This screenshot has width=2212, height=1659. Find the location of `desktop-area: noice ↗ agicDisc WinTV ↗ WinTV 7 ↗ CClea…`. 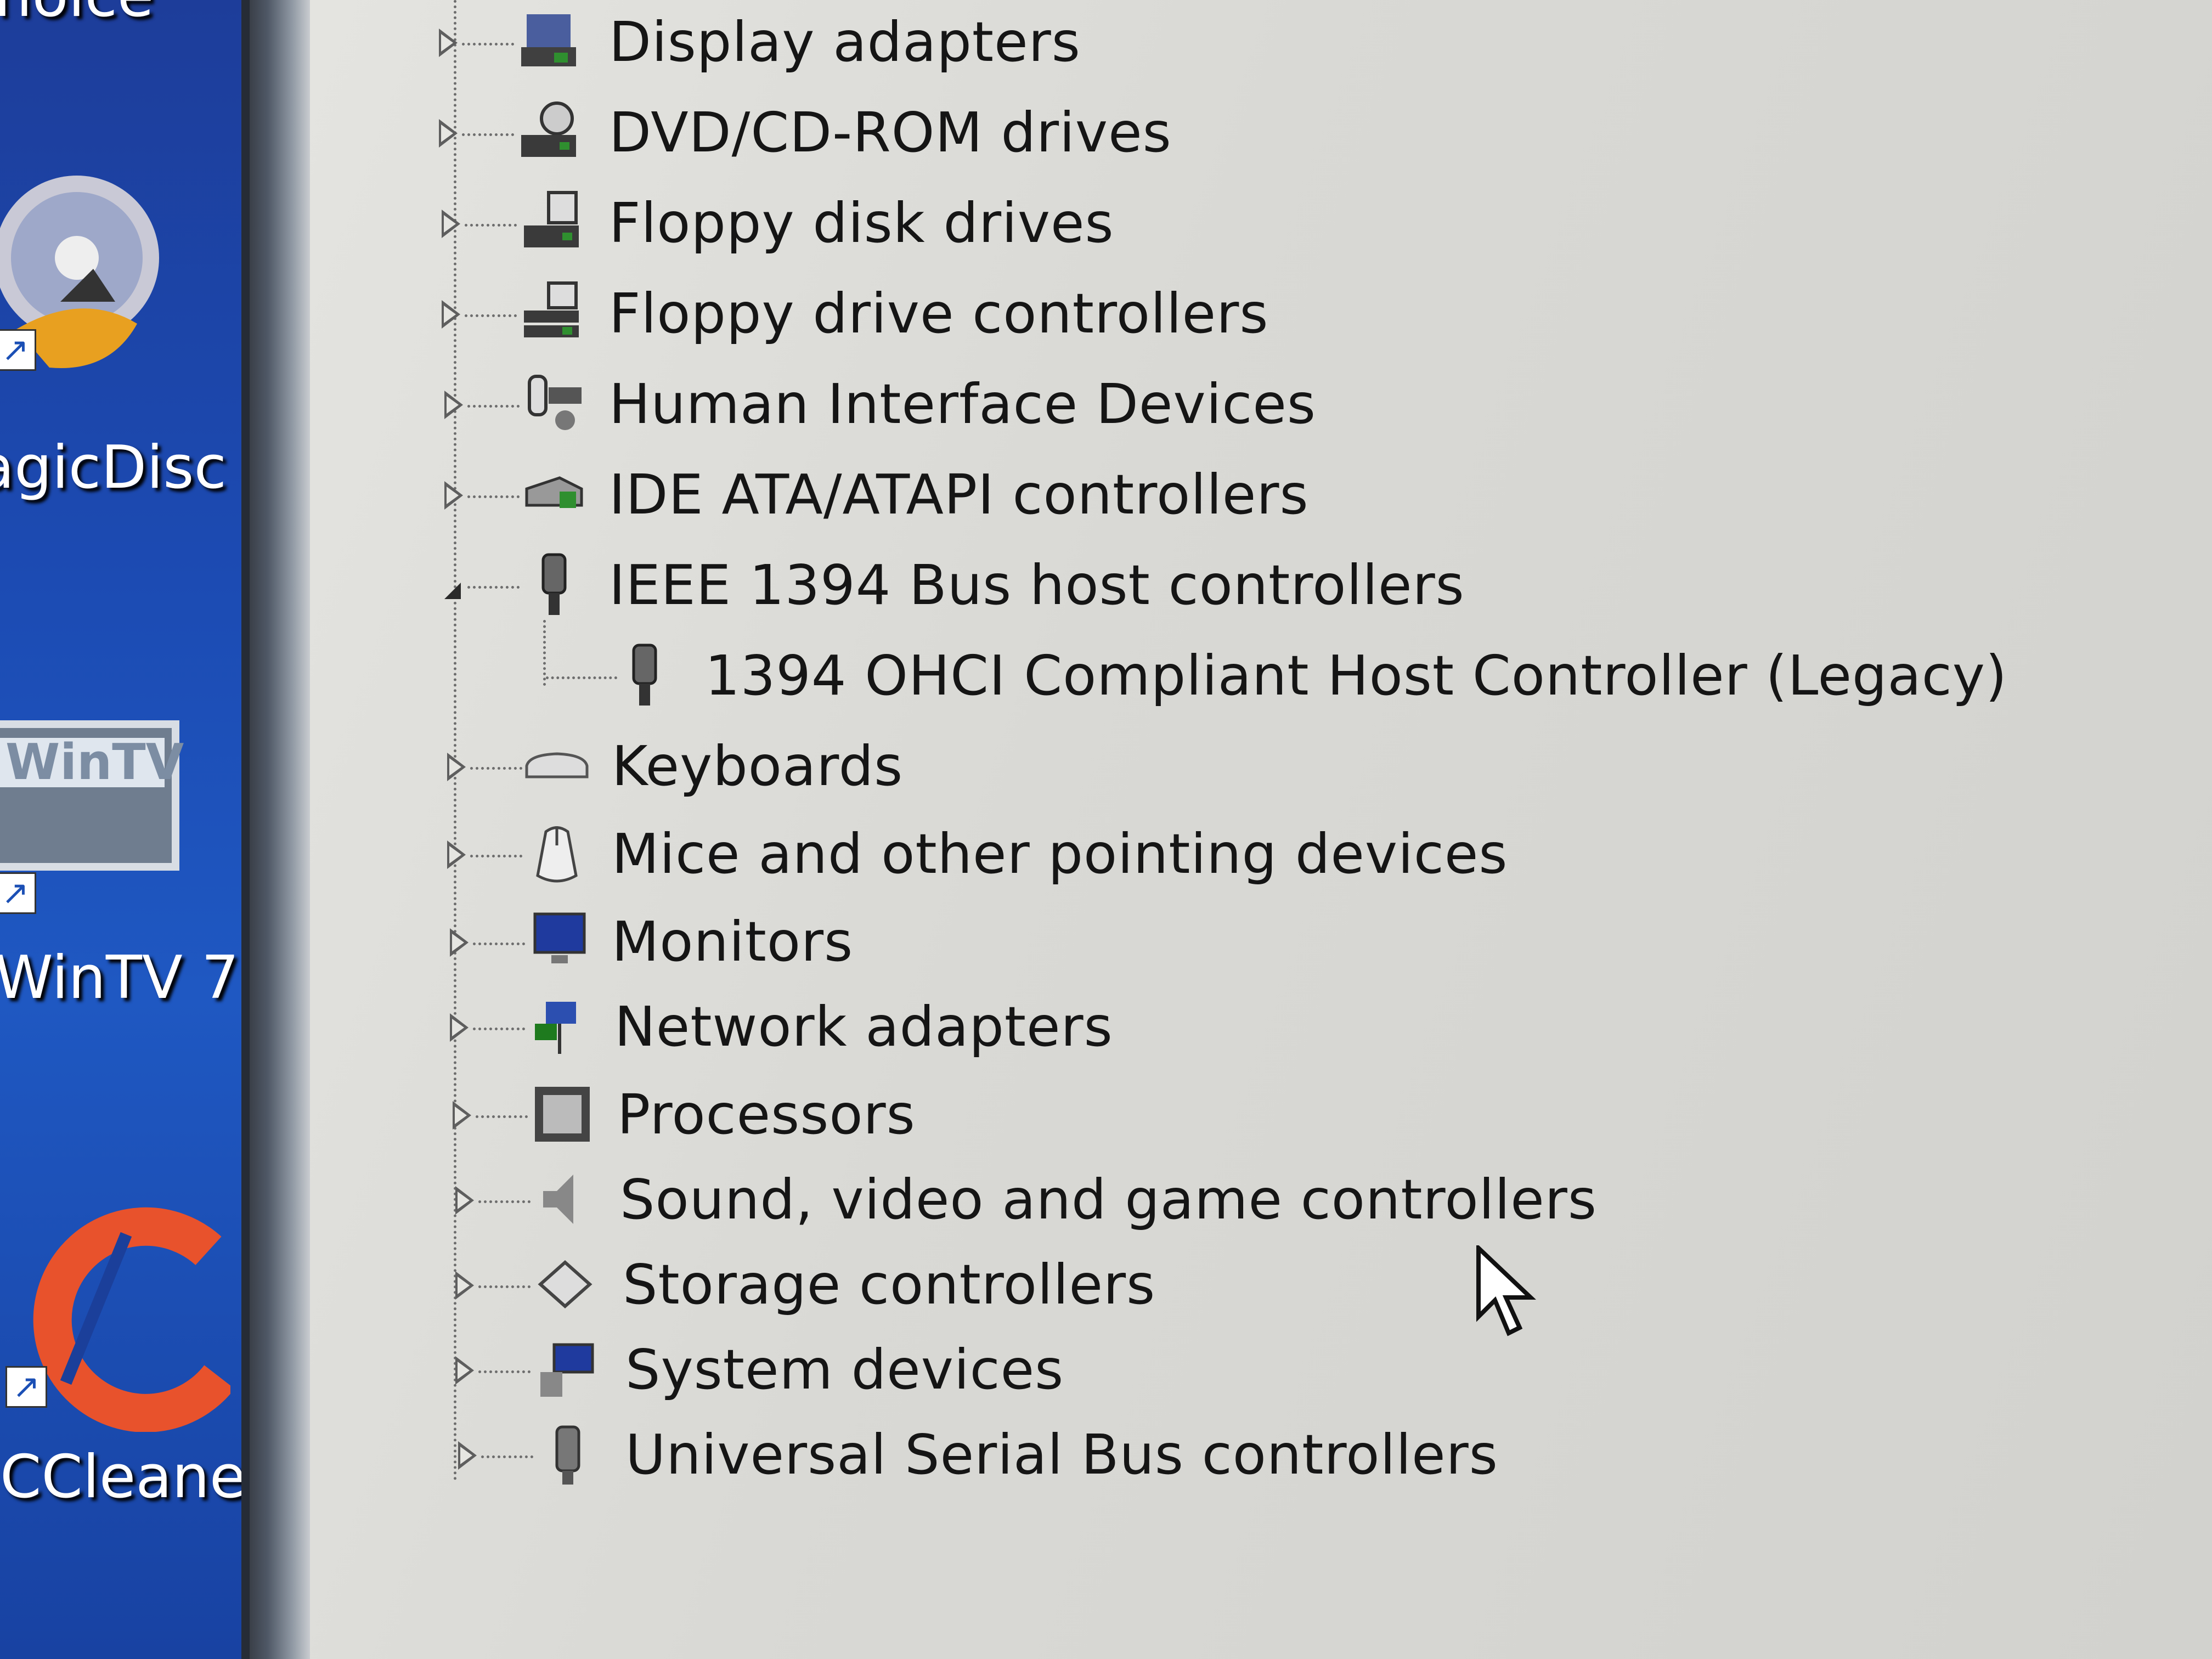

desktop-area: noice ↗ agicDisc WinTV ↗ WinTV 7 ↗ CClea… is located at coordinates (125, 830).